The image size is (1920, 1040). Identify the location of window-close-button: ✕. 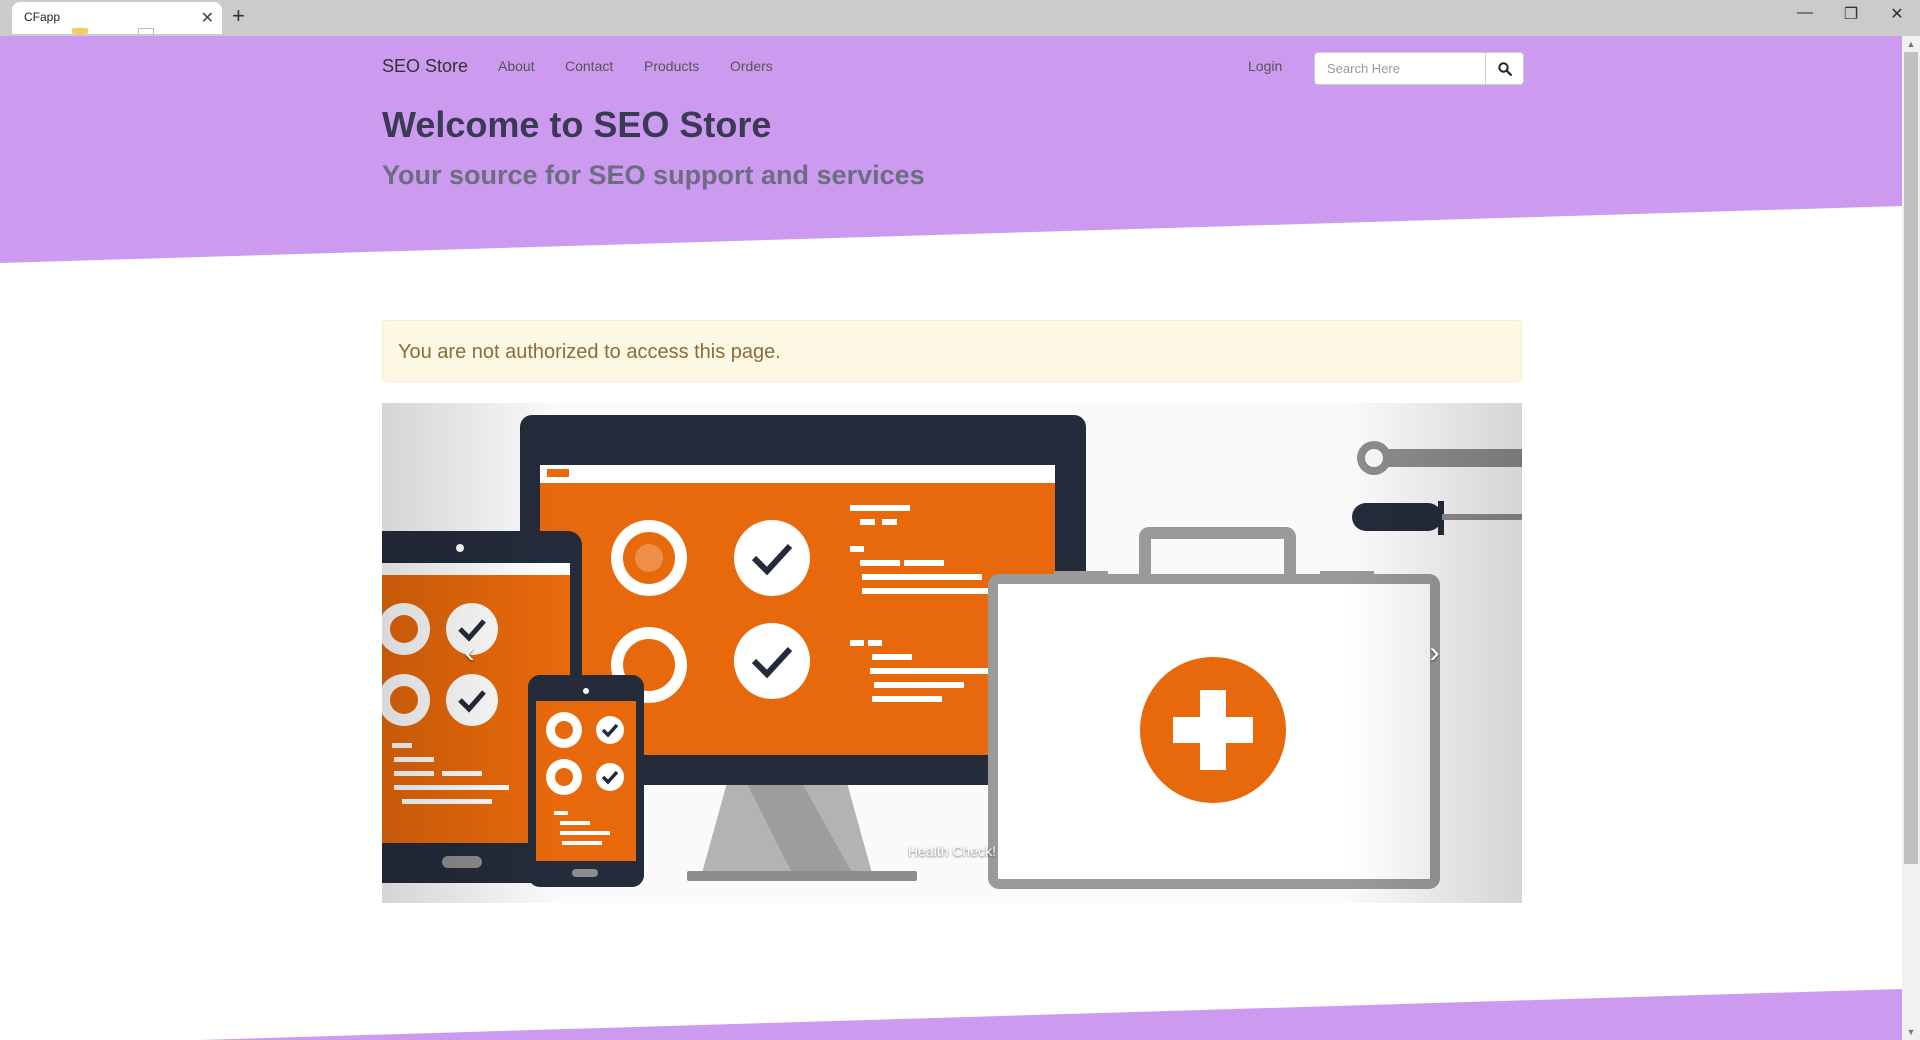
(1897, 14).